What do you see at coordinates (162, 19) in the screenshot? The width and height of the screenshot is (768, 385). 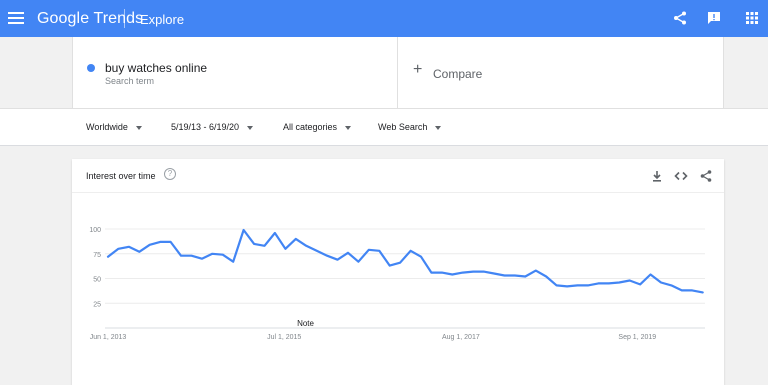 I see `page-title: Explore` at bounding box center [162, 19].